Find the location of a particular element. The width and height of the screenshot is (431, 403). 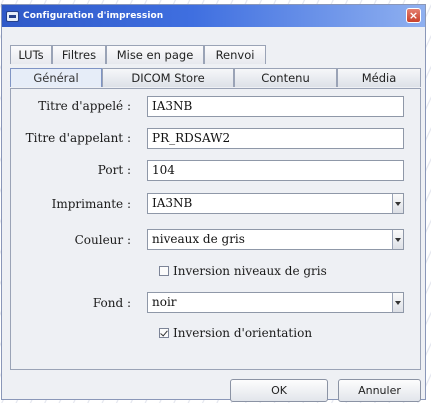

printer-select-value: IA3NB is located at coordinates (172, 203).